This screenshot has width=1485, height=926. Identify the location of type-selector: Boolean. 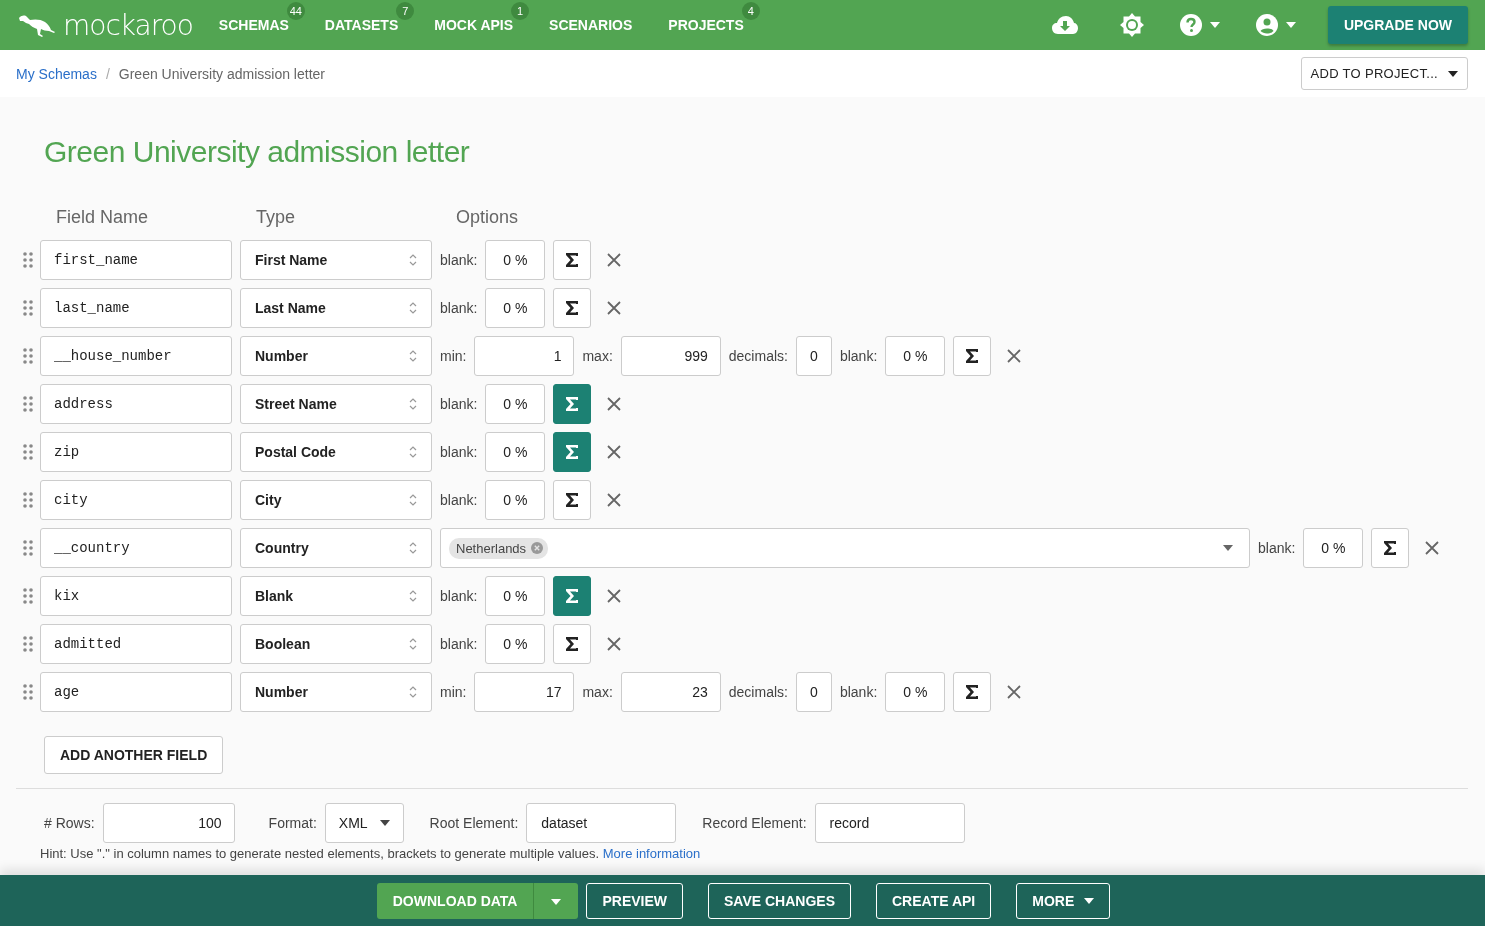
(336, 644).